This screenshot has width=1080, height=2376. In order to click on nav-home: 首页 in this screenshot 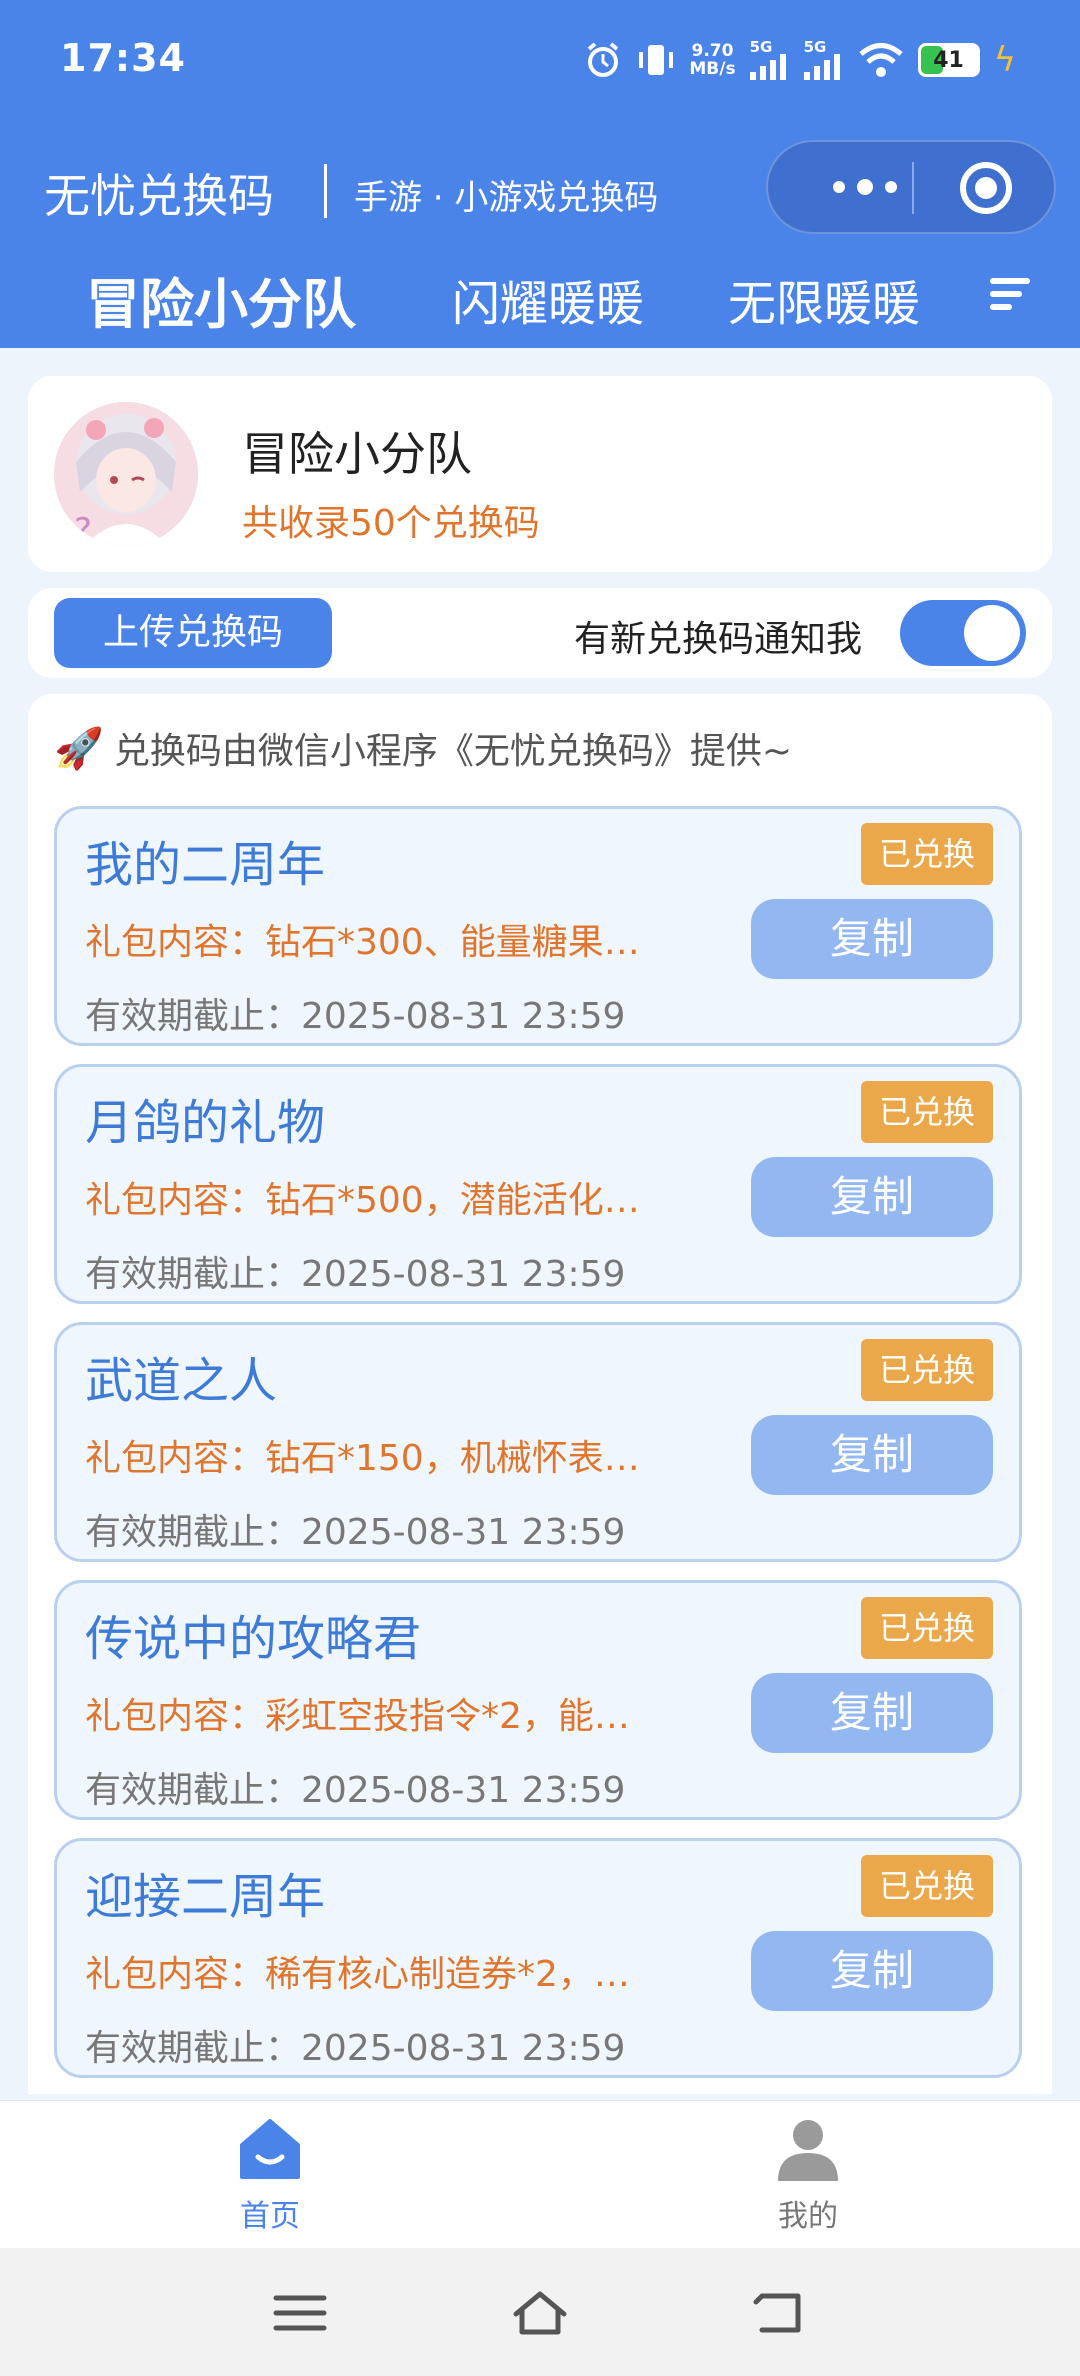, I will do `click(270, 2174)`.